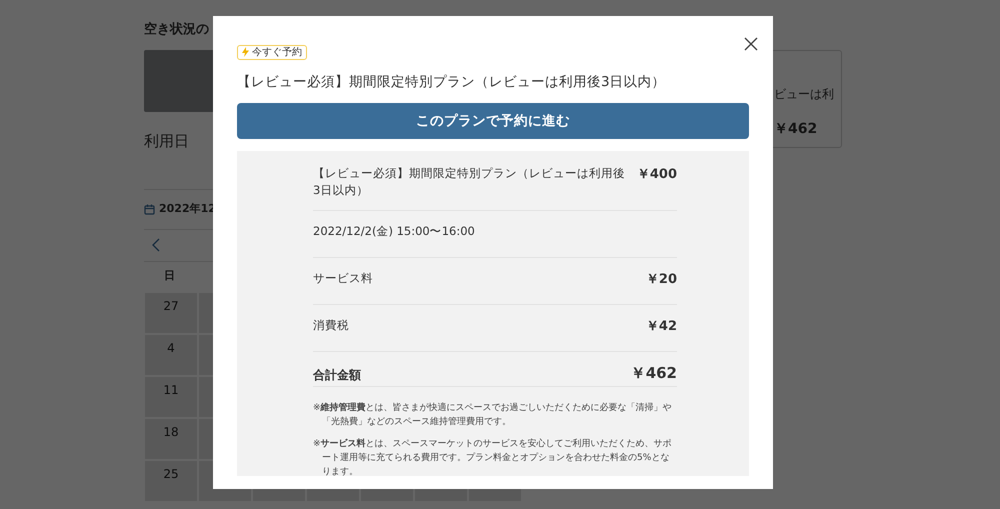  What do you see at coordinates (493, 458) in the screenshot?
I see `footnote: ※サービス料とは、スペースマーケットのサービスを安心してご利用いただくため、サポート運用等に充てられる費用です。プラン料金とオプションを合わせた料金の5%となります。` at bounding box center [493, 458].